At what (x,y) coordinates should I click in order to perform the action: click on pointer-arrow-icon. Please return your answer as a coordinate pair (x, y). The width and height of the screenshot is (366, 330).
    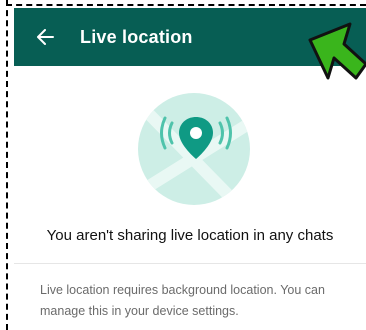
    Looking at the image, I should click on (333, 65).